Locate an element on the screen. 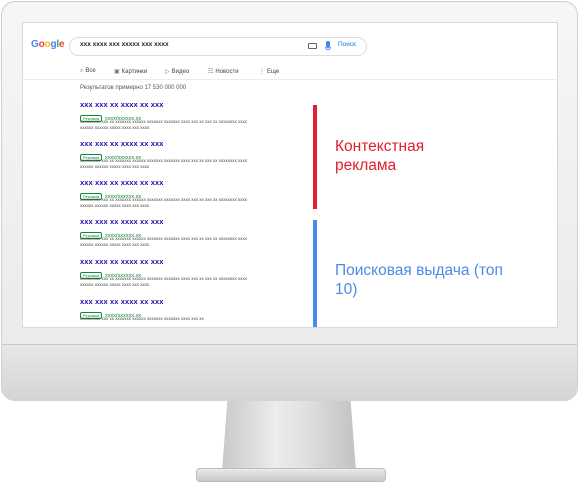 The height and width of the screenshot is (487, 581). result-count: Результатов примерно 17 530 000 000 is located at coordinates (133, 88).